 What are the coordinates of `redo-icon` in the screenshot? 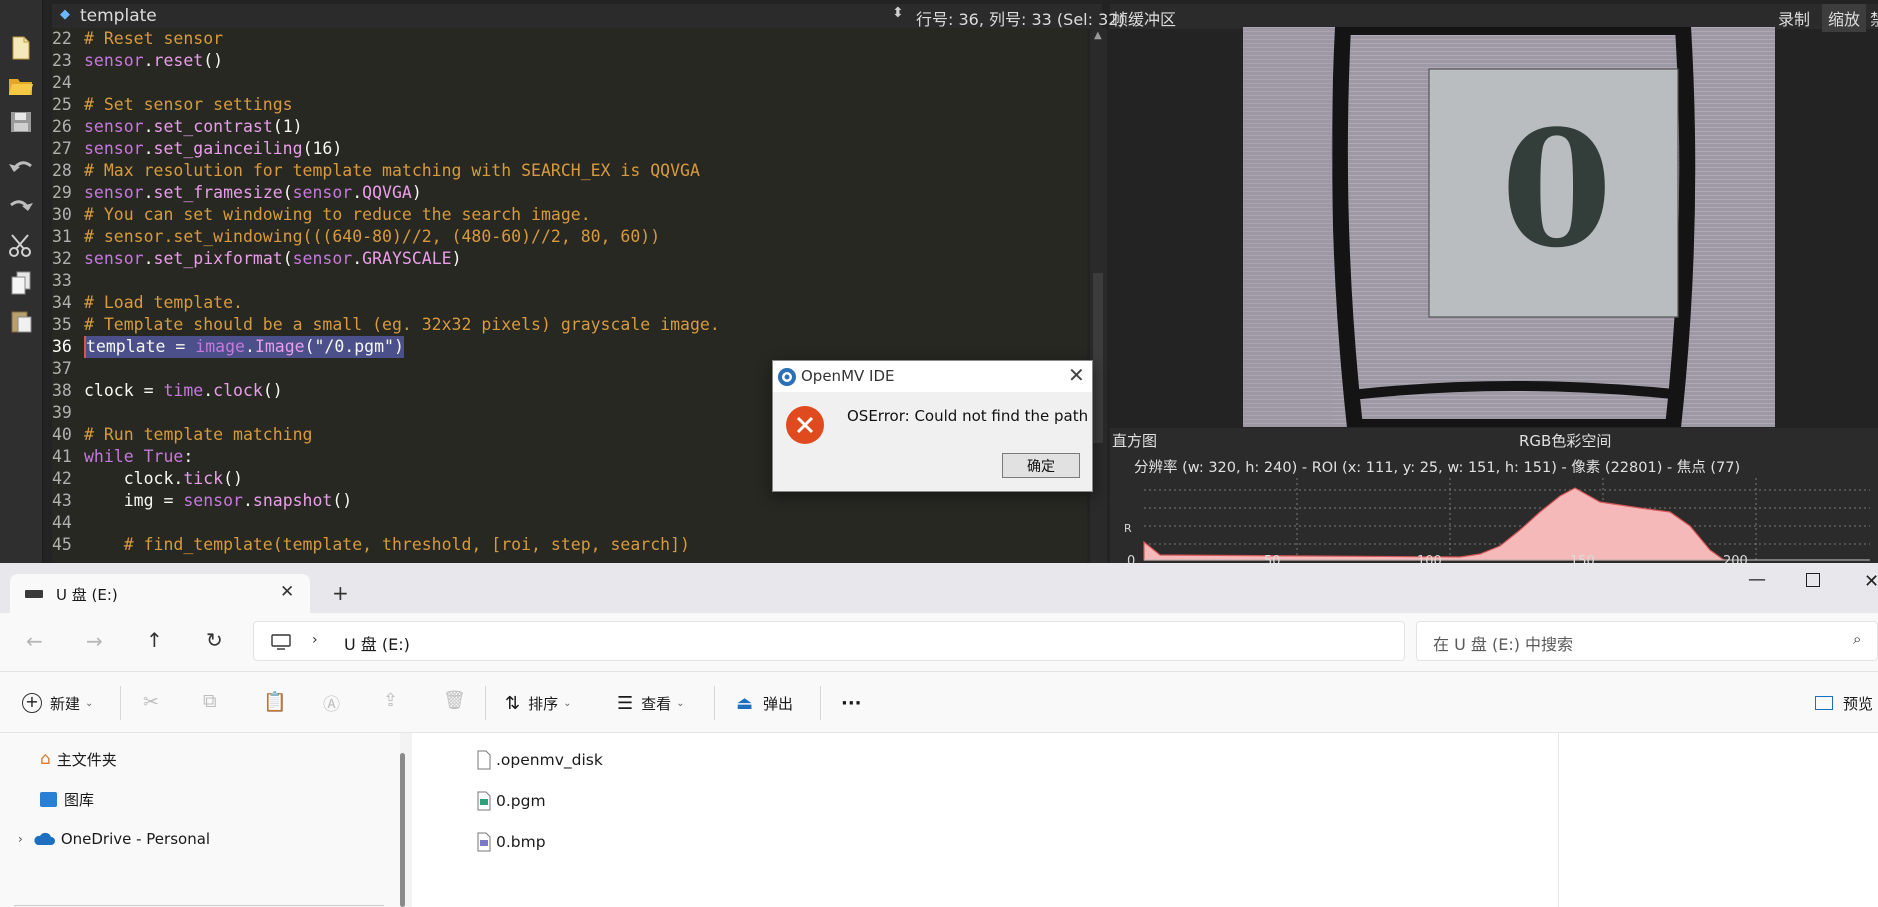 It's located at (21, 207).